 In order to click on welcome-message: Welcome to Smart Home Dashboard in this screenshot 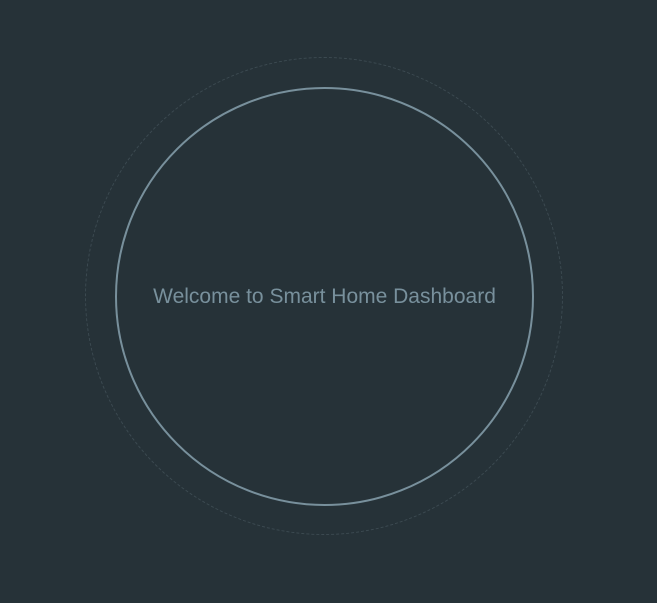, I will do `click(324, 296)`.